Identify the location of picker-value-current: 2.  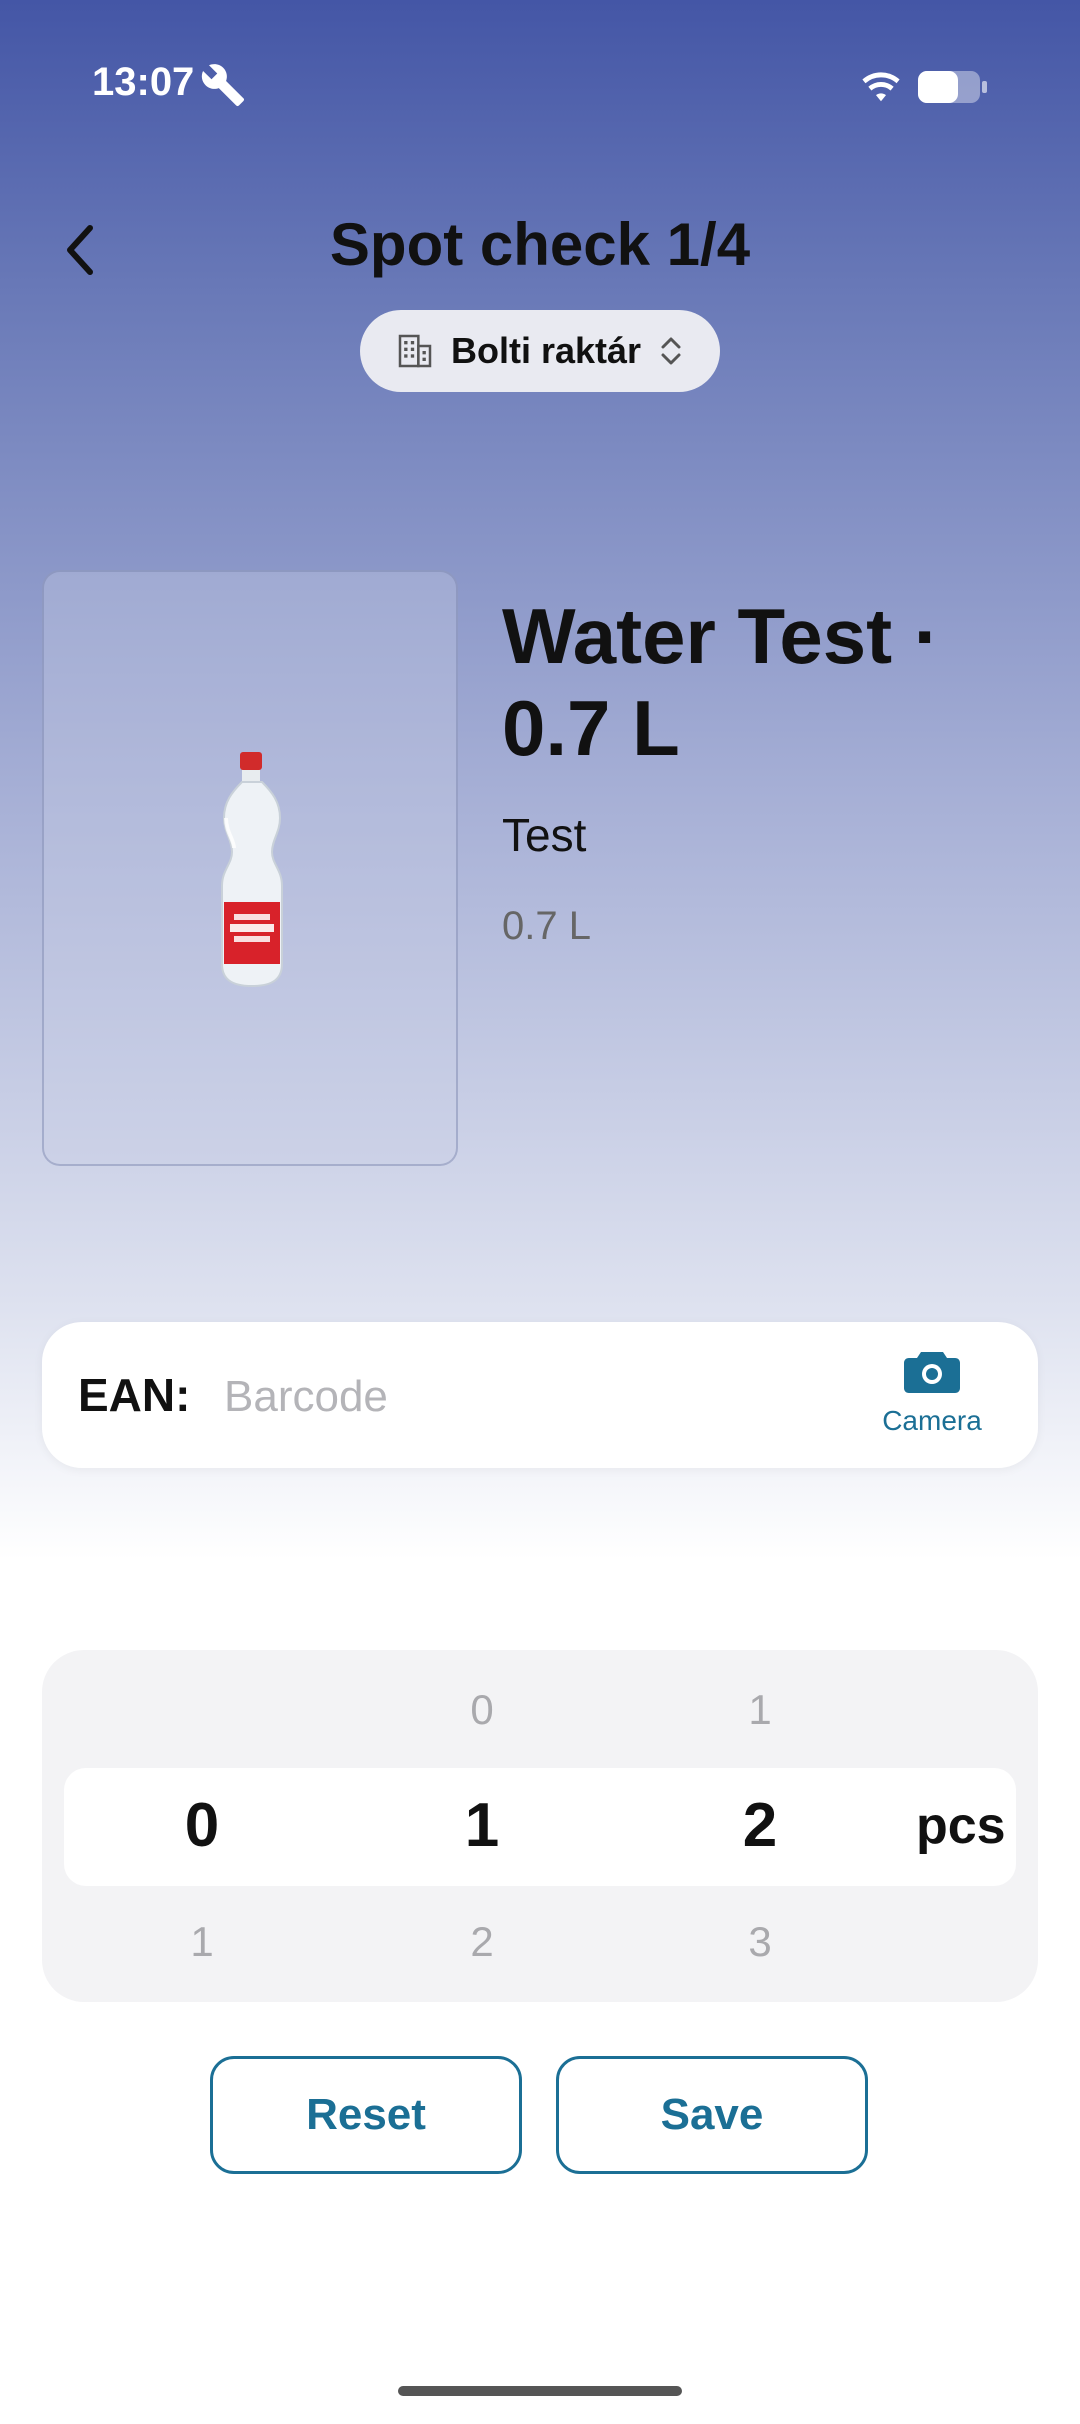
(760, 1825).